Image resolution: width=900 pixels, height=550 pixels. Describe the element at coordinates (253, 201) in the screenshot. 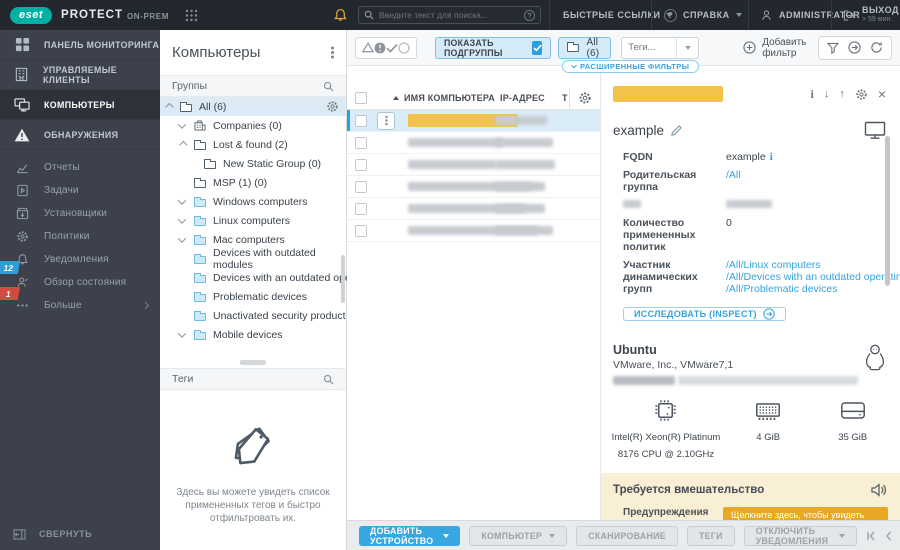

I see `tree-item-windows-computers: Windows computers` at that location.